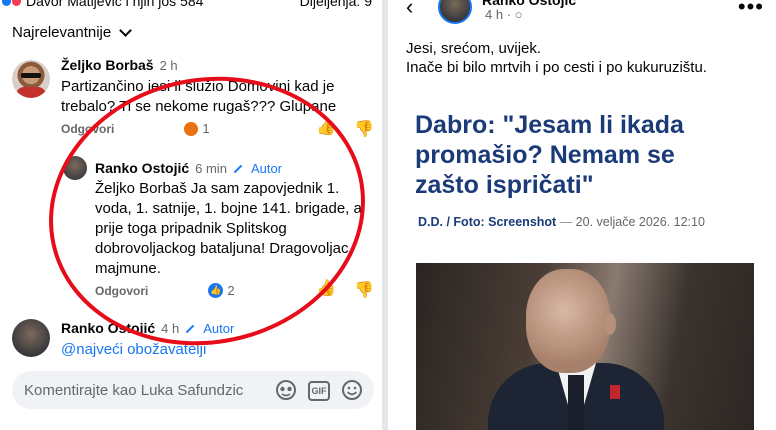 This screenshot has width=776, height=430. Describe the element at coordinates (107, 65) in the screenshot. I see `comment-author-name: Željko Borbaš` at that location.